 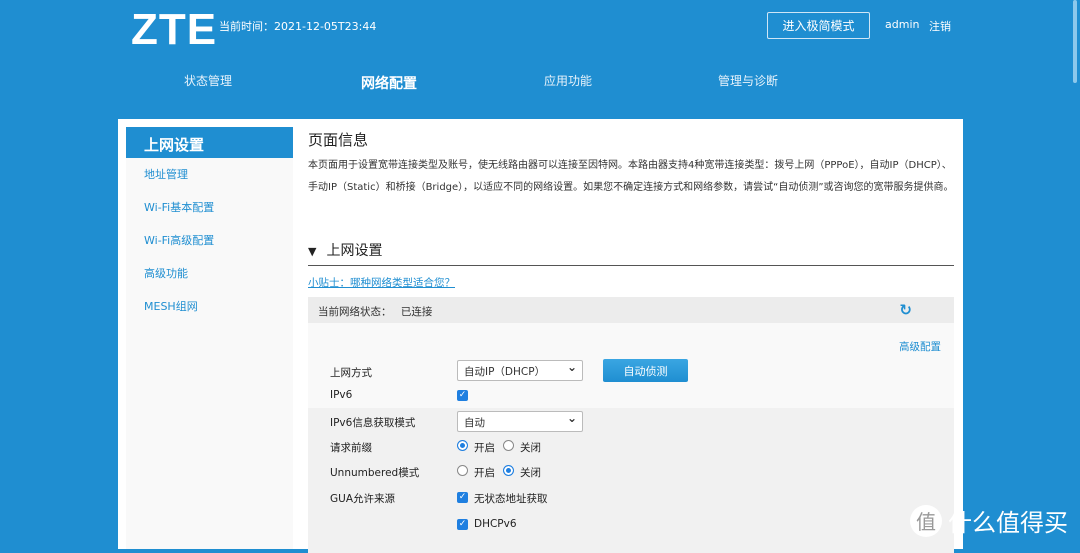 I want to click on sidebar-item-mesh: MESH组网, so click(x=209, y=306).